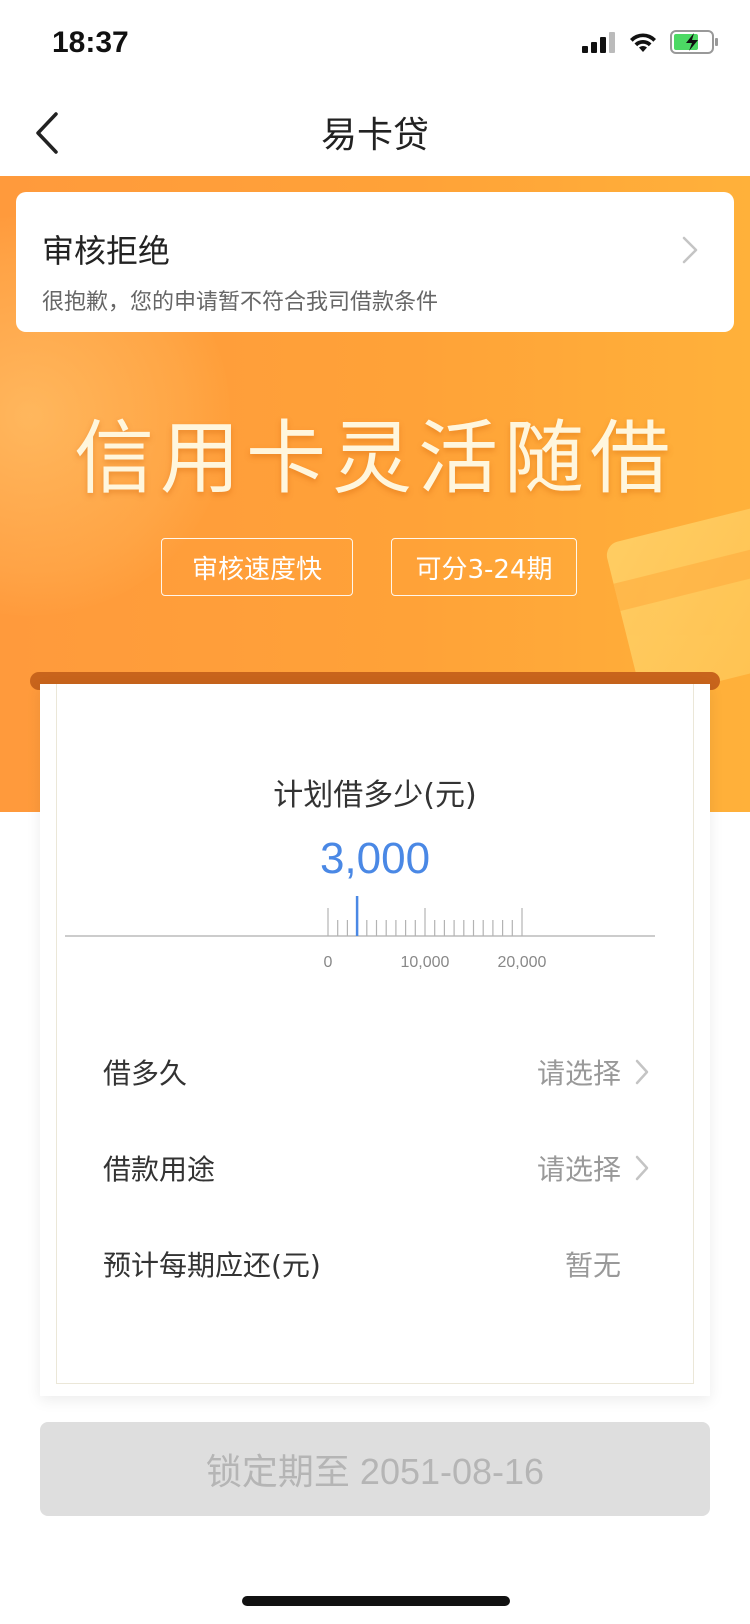  What do you see at coordinates (106, 251) in the screenshot?
I see `review-status-title: 审核拒绝` at bounding box center [106, 251].